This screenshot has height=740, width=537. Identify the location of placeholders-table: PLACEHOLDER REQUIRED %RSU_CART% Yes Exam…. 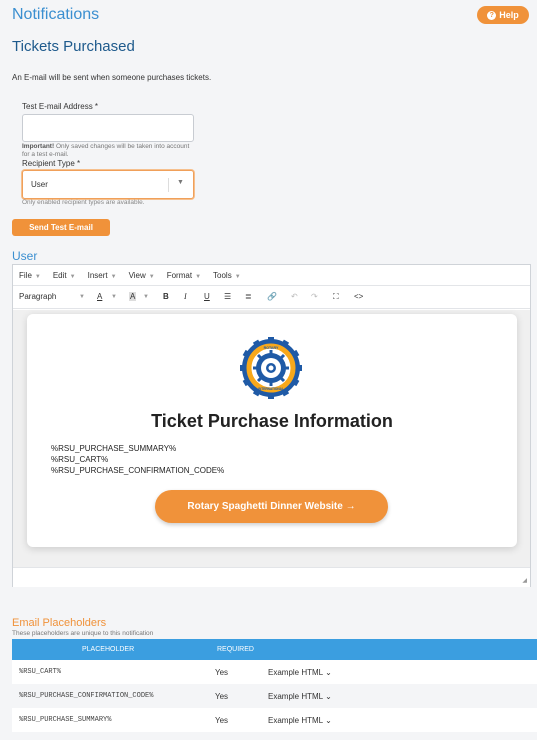
(274, 685).